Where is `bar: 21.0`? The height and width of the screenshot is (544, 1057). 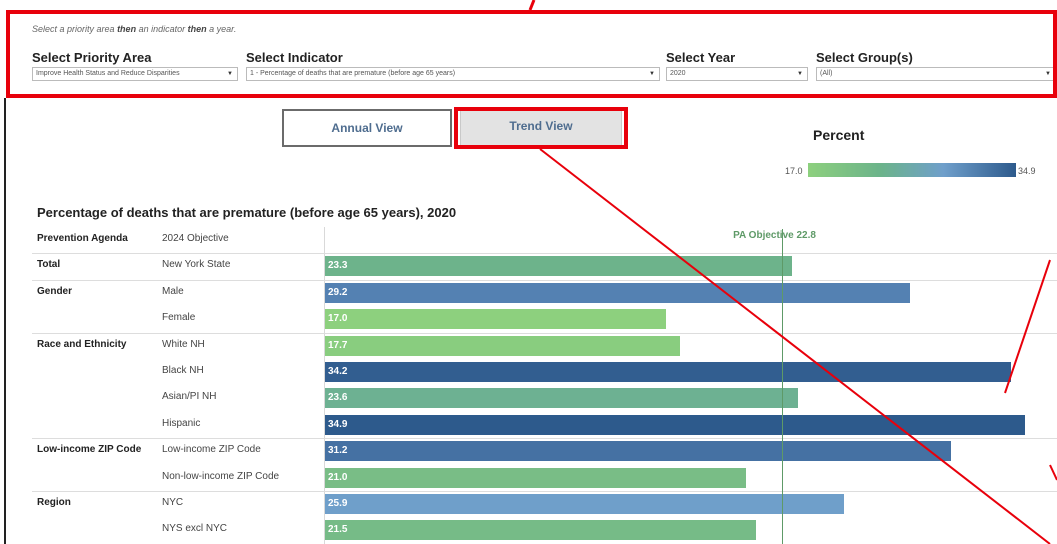 bar: 21.0 is located at coordinates (536, 477).